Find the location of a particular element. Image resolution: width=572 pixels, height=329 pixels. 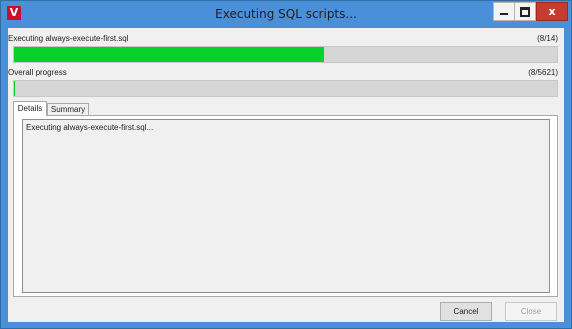

title-bar: V Executing SQL scripts... x is located at coordinates (286, 14).